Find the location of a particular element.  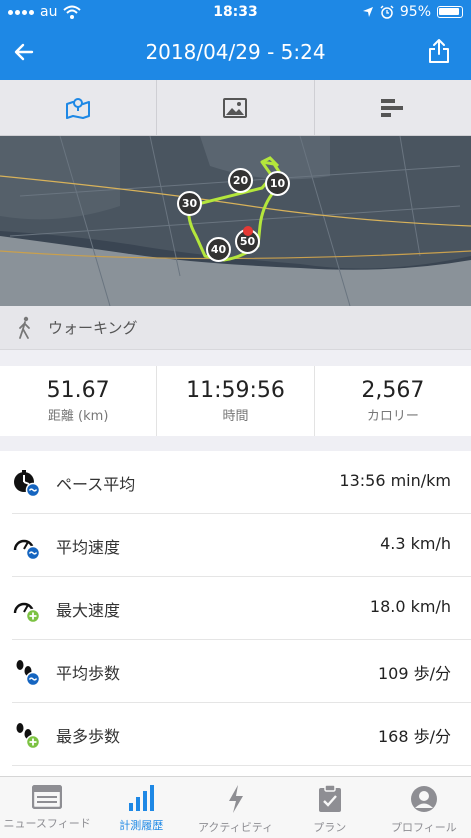

tab-history: 計測履歴 is located at coordinates (141, 807).